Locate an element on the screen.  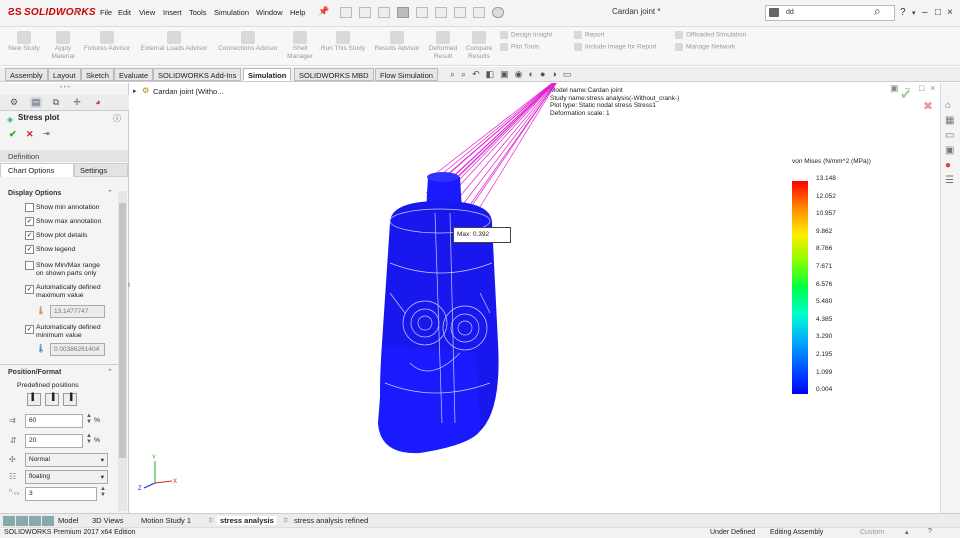
tab-3d-views: 3D Views is located at coordinates (108, 520).